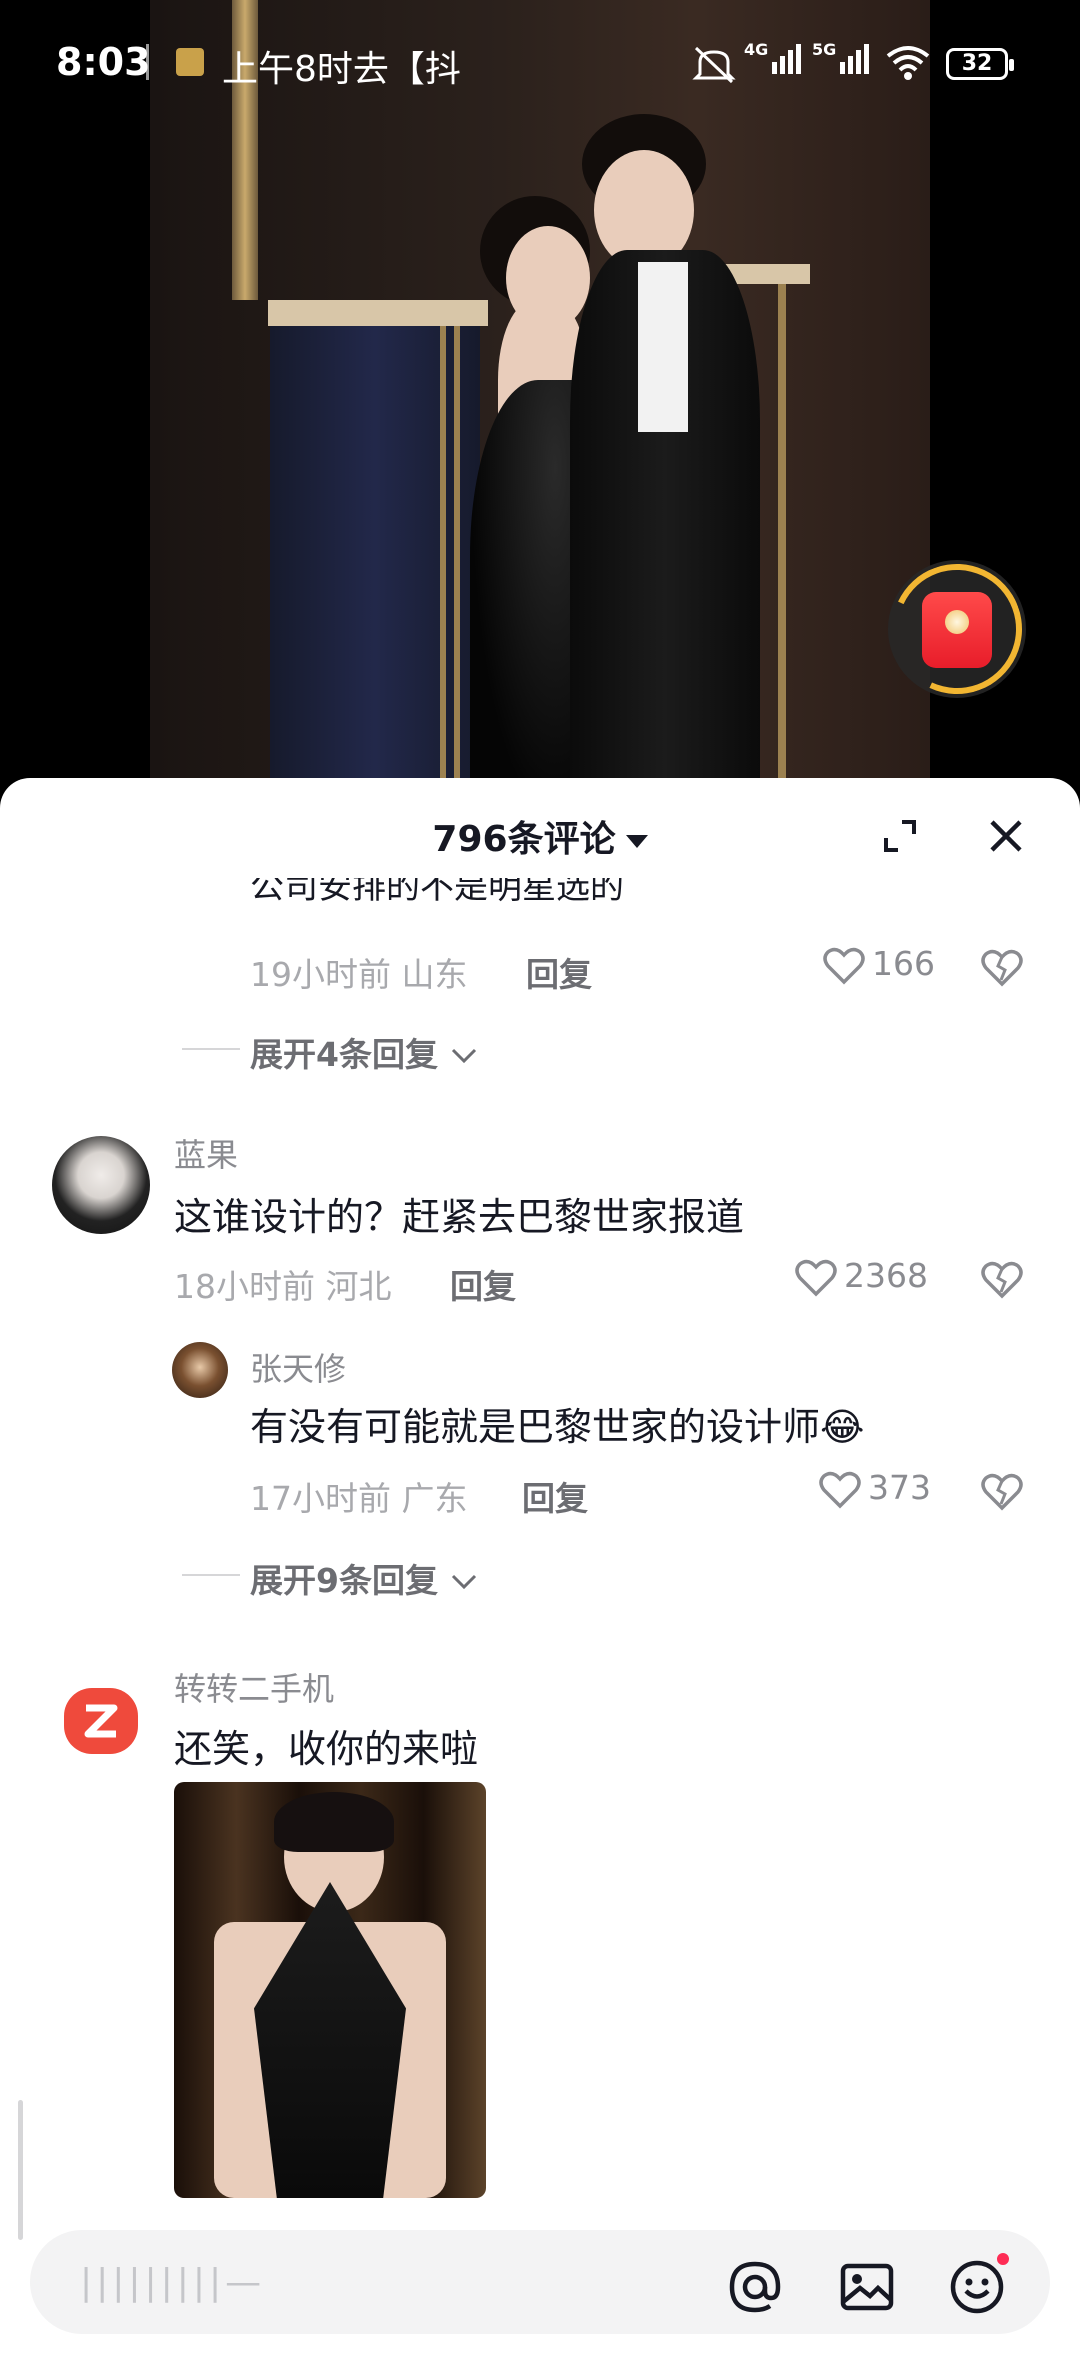 The image size is (1080, 2360). What do you see at coordinates (663, 347) in the screenshot?
I see `figure-shirt` at bounding box center [663, 347].